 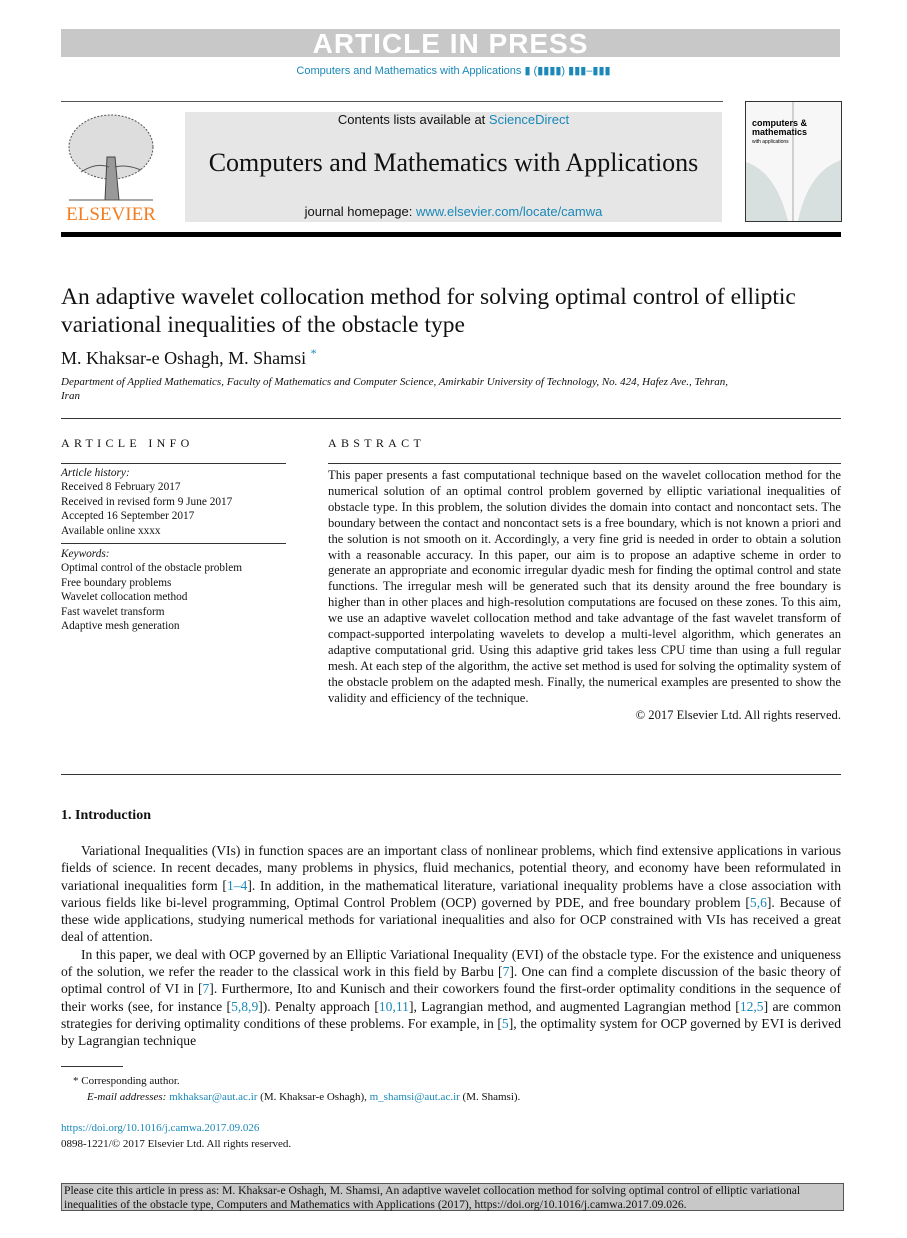 What do you see at coordinates (318, 1006) in the screenshot?
I see `text-segment: ]). Penalty approach [` at bounding box center [318, 1006].